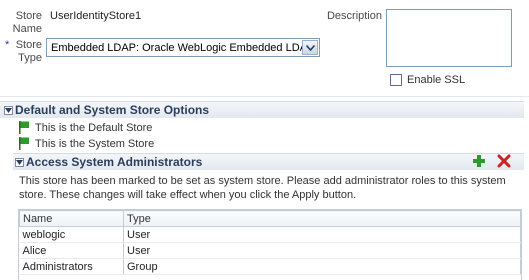 The image size is (529, 280). I want to click on admins-section-header: Access System Administrators, so click(268, 161).